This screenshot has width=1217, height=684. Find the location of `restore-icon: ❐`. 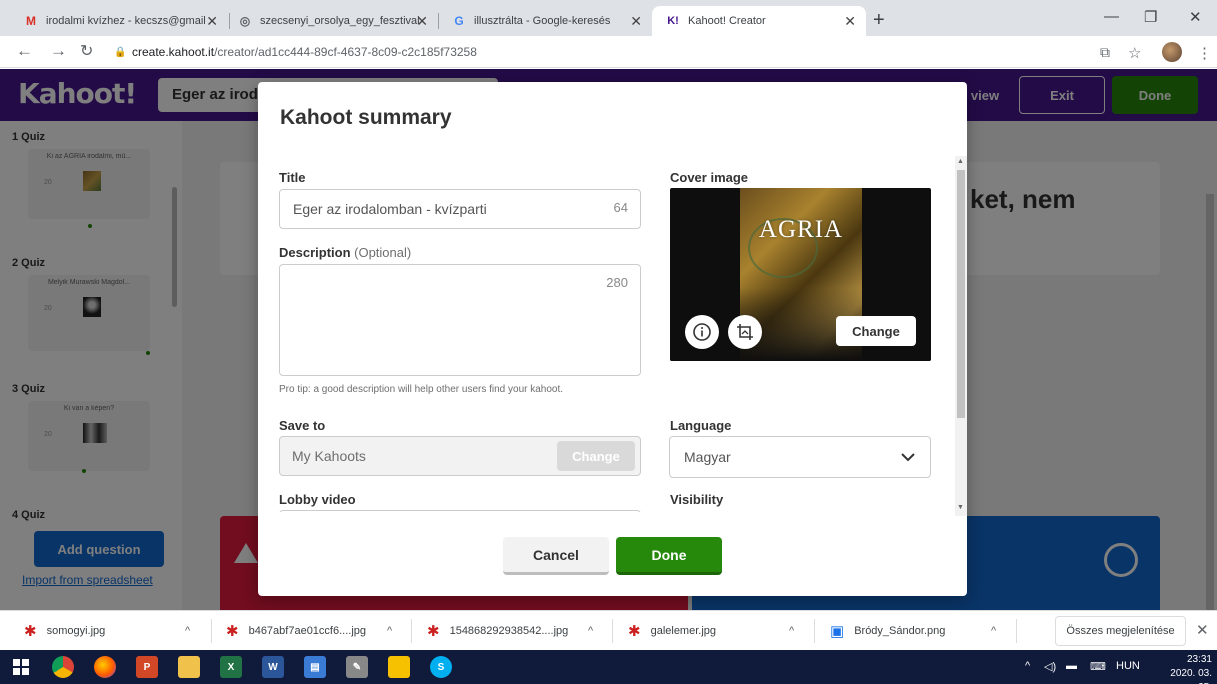

restore-icon: ❐ is located at coordinates (1150, 17).